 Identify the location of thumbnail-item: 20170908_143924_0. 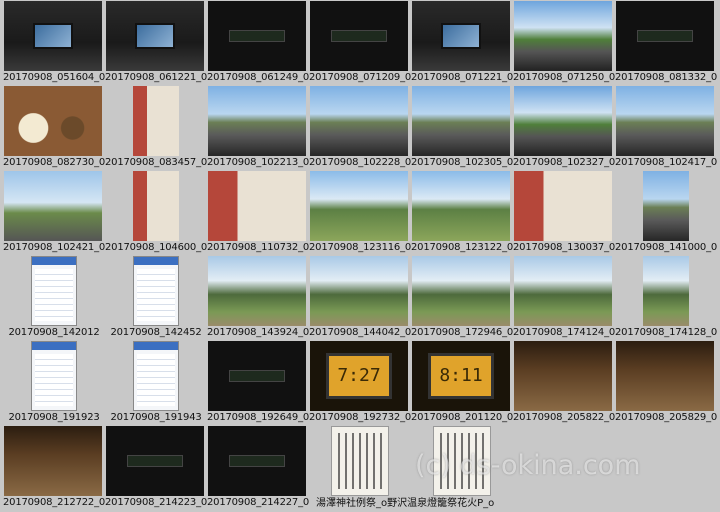
(258, 297).